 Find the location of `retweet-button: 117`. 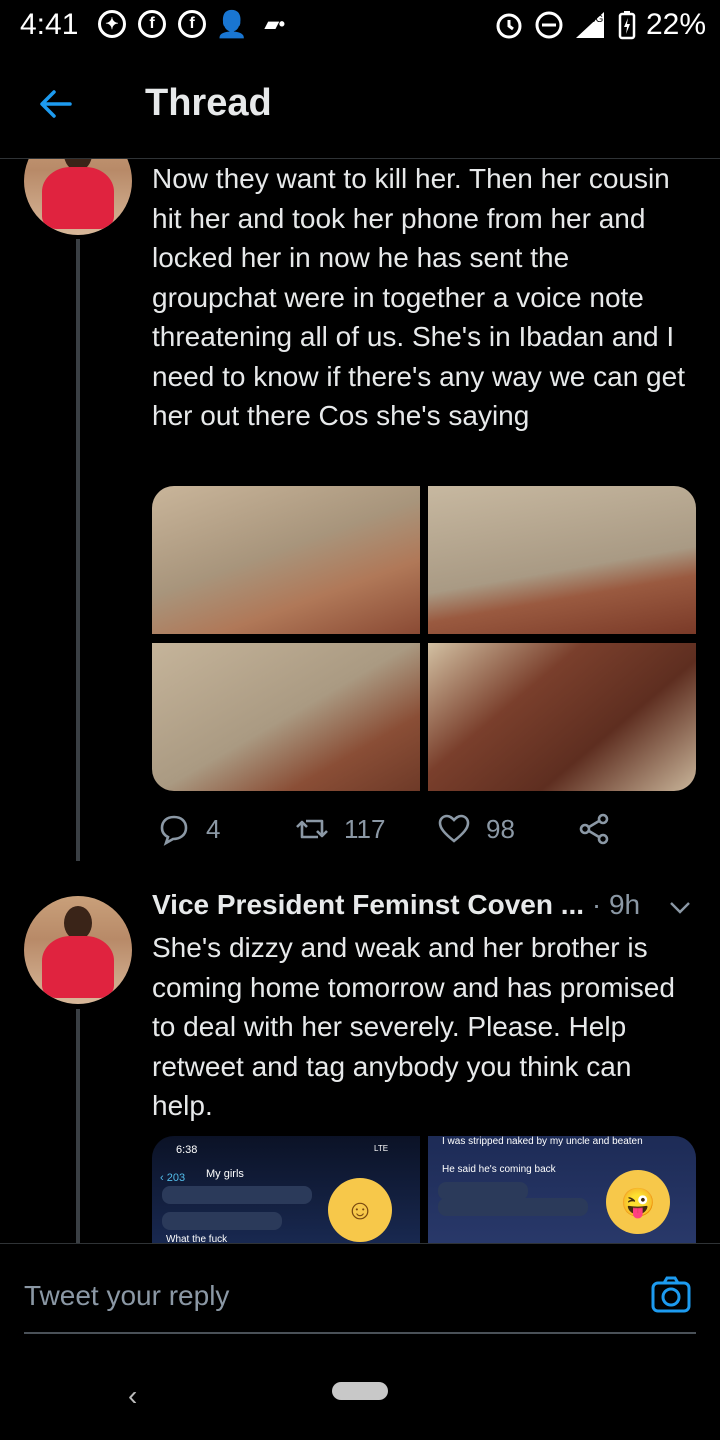

retweet-button: 117 is located at coordinates (339, 829).